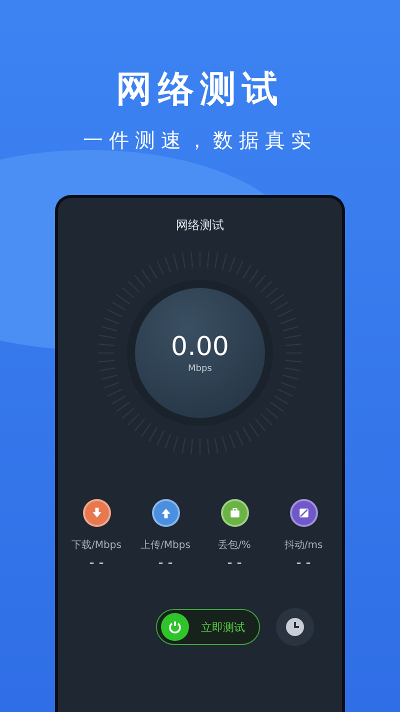  Describe the element at coordinates (165, 546) in the screenshot. I see `stat-label: 上传/Mbps` at that location.